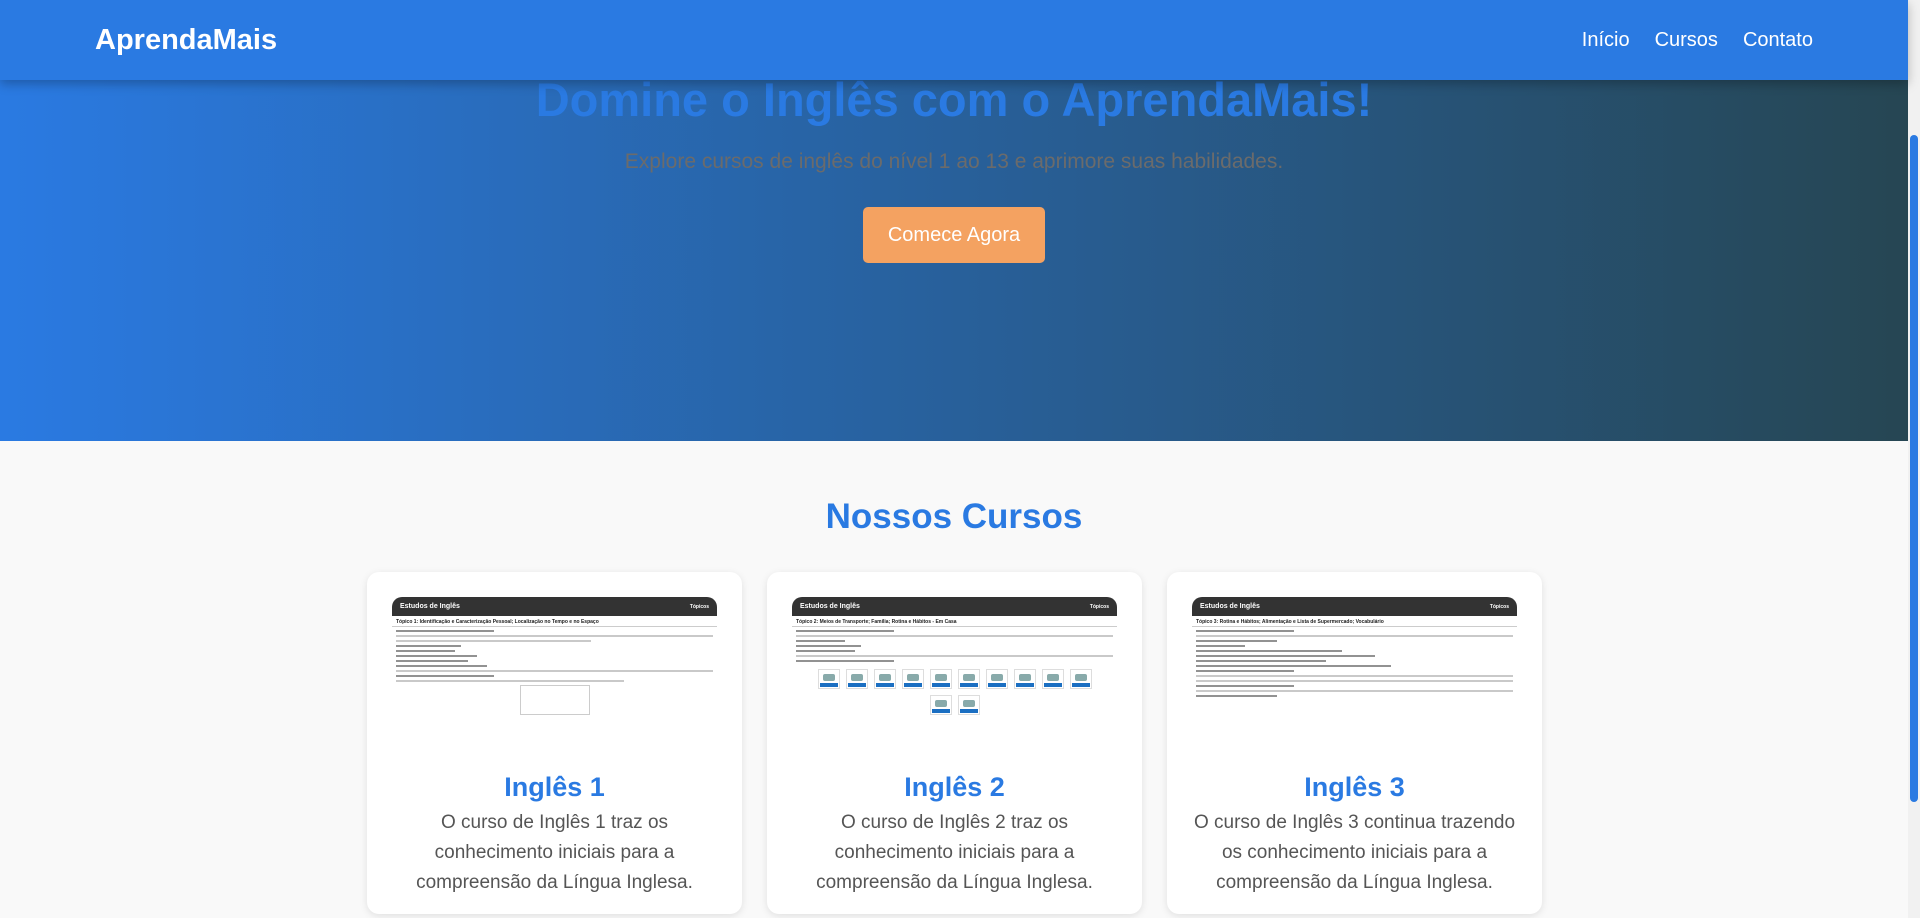 The image size is (1920, 918). What do you see at coordinates (554, 787) in the screenshot?
I see `course-title: Inglês 1` at bounding box center [554, 787].